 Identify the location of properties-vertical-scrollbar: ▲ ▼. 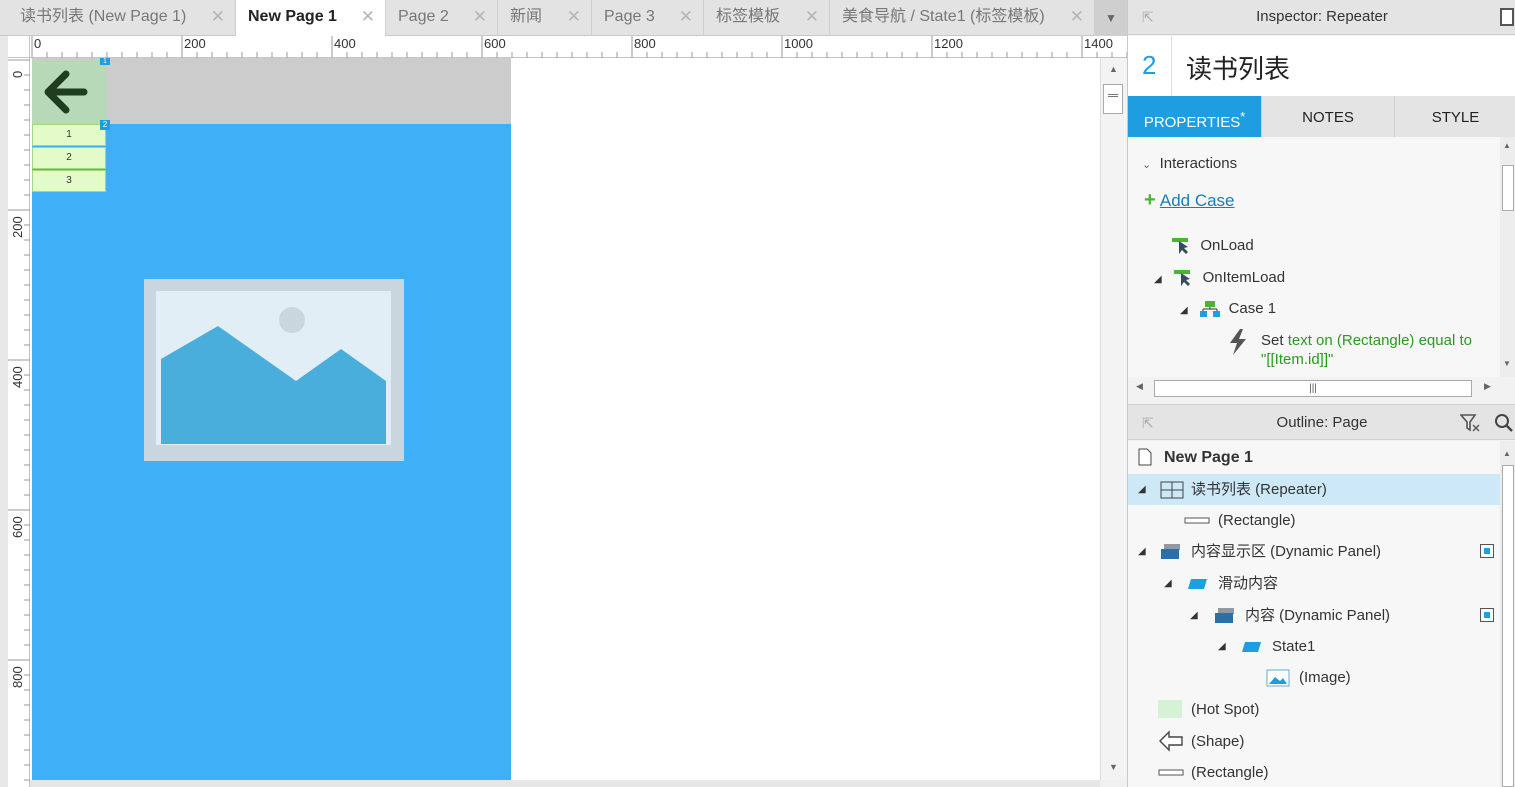
(1507, 257).